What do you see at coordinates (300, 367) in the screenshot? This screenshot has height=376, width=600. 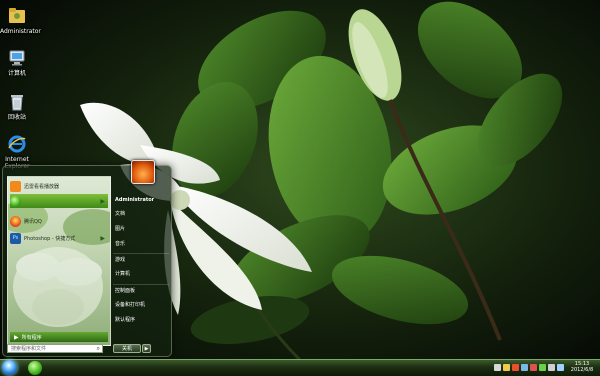 I see `taskbar: 15:13 2012/6/8` at bounding box center [300, 367].